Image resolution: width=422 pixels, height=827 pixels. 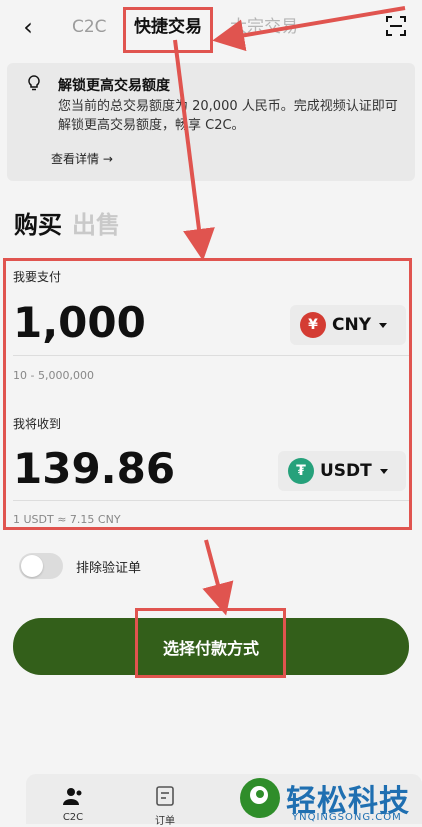 What do you see at coordinates (72, 796) in the screenshot?
I see `users-icon` at bounding box center [72, 796].